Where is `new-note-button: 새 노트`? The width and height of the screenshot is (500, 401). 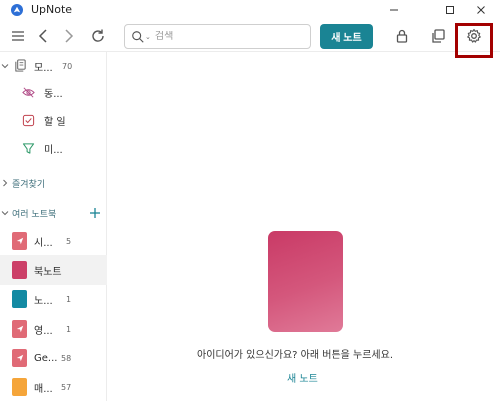
new-note-button: 새 노트 is located at coordinates (346, 36).